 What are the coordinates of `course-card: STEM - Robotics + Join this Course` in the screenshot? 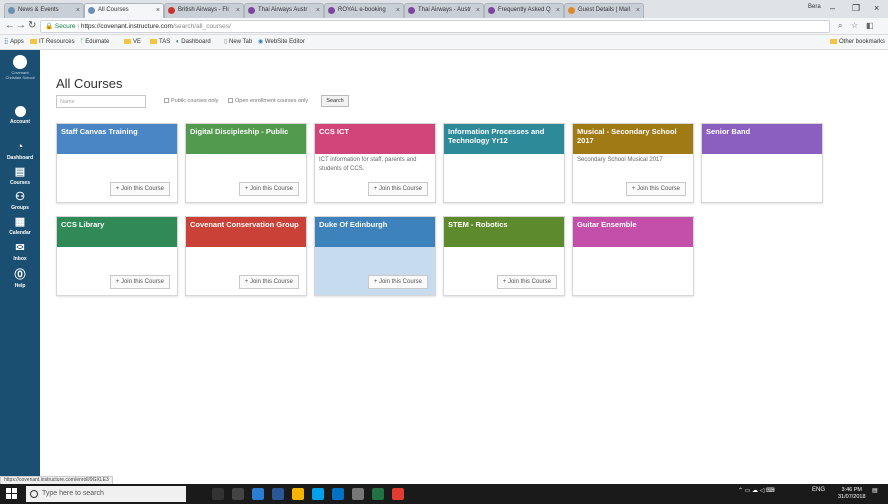 It's located at (504, 256).